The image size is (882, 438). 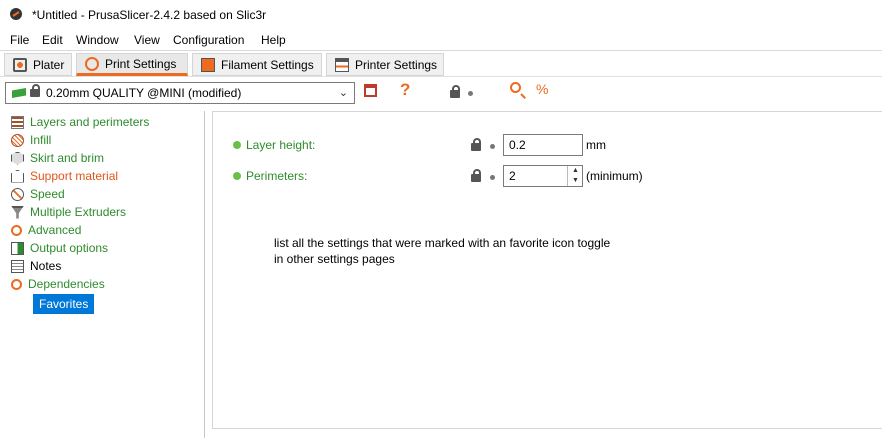 What do you see at coordinates (49, 64) in the screenshot?
I see `tab-plater-label: Plater` at bounding box center [49, 64].